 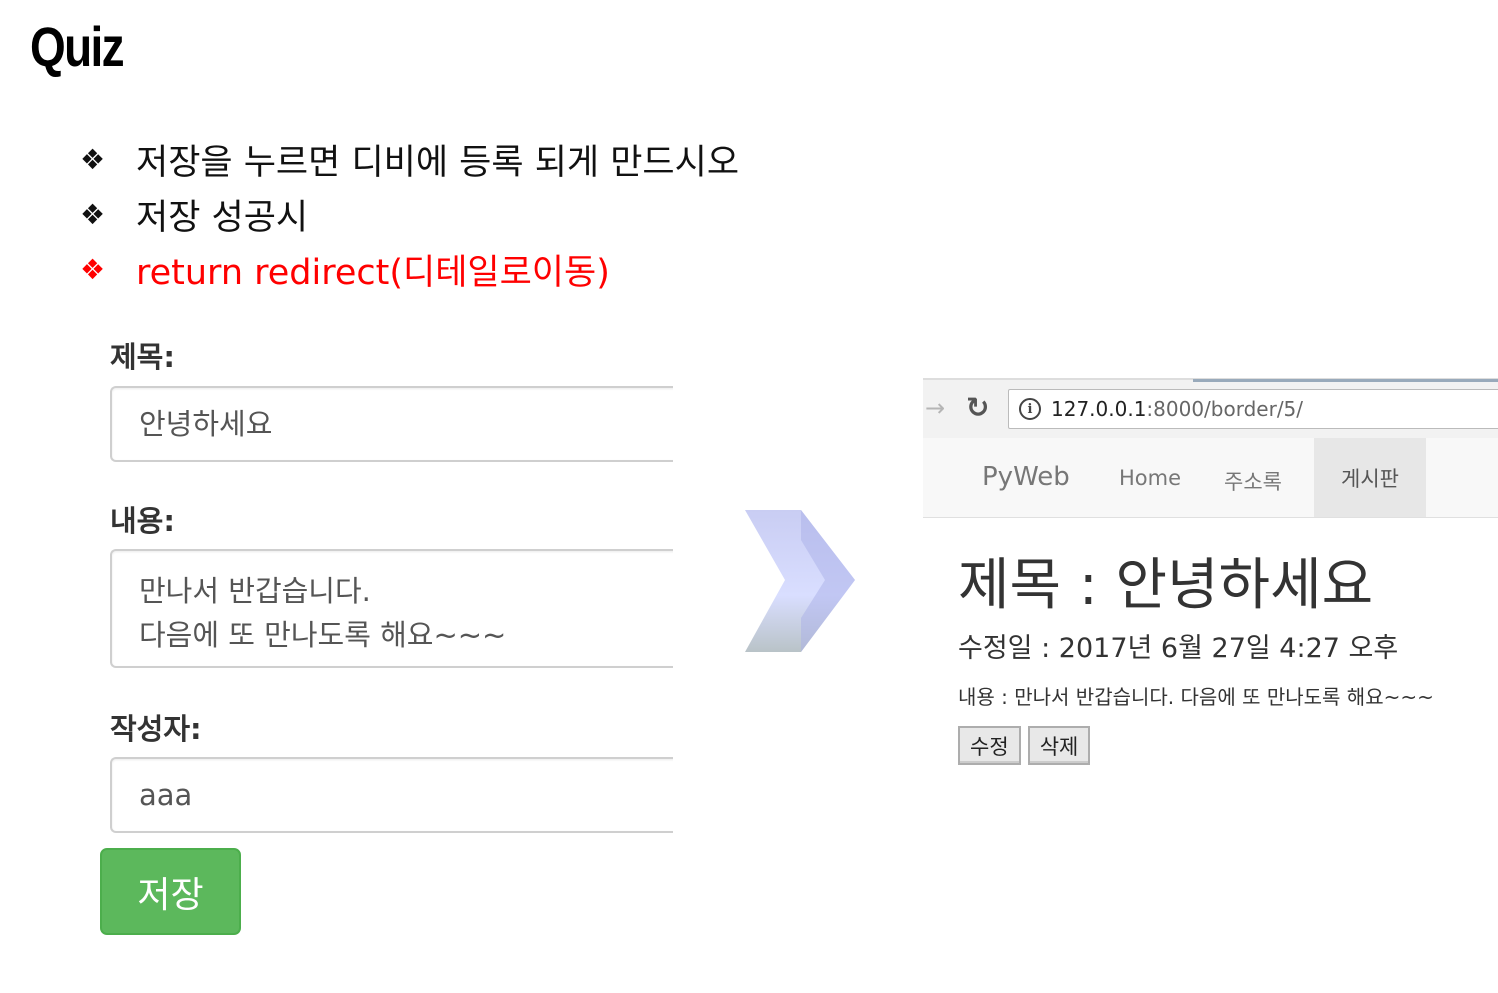 I want to click on url-field: i 127.0.0.1:8000/border/5/, so click(x=1253, y=409).